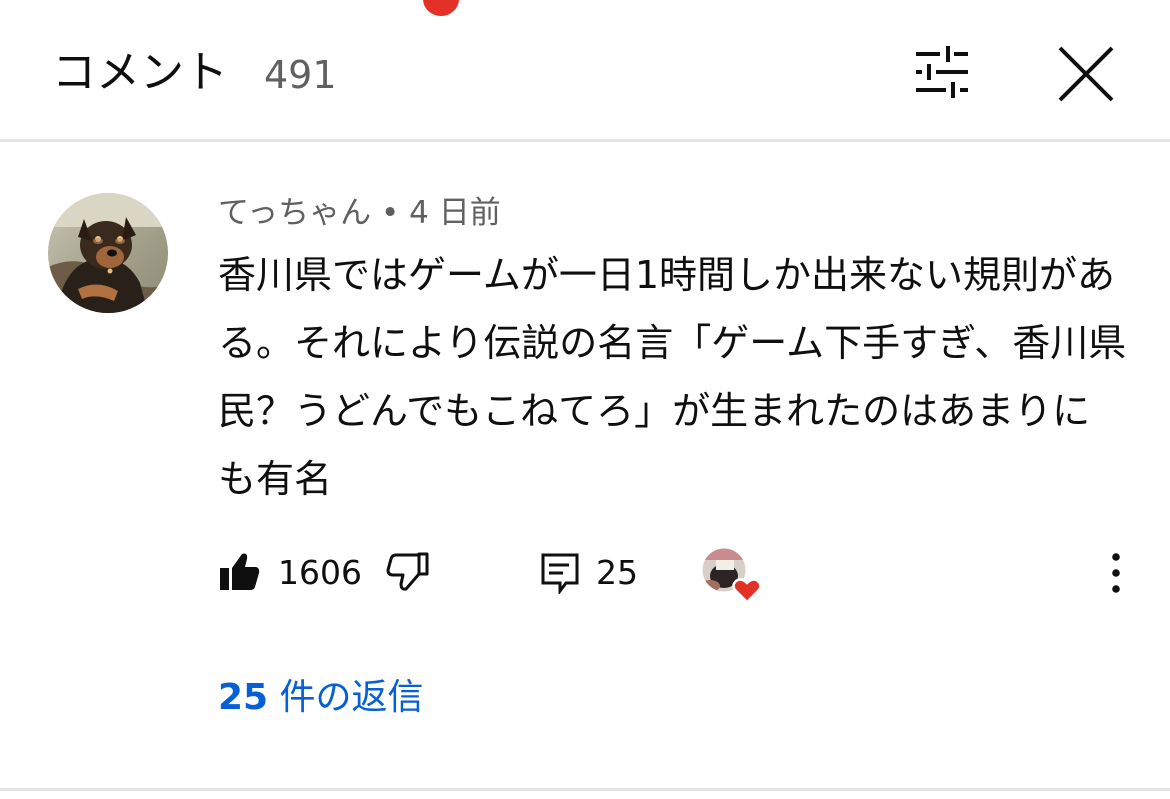  Describe the element at coordinates (585, 789) in the screenshot. I see `comment-divider` at that location.